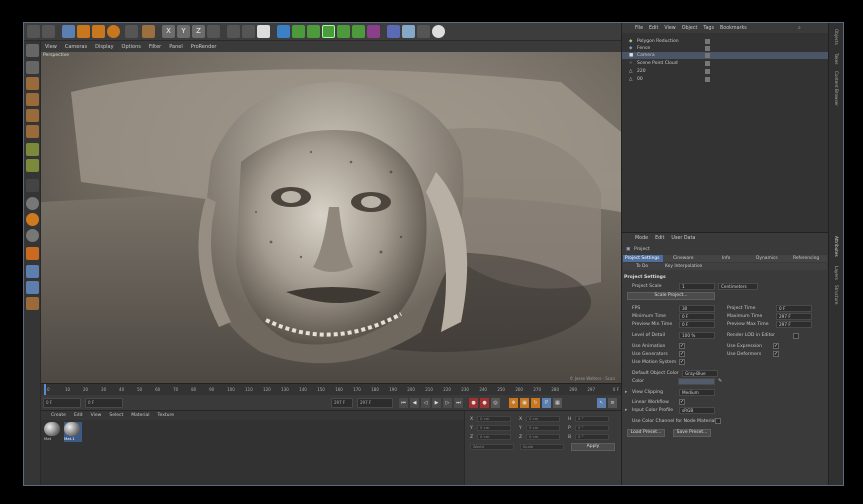 The height and width of the screenshot is (504, 863). Describe the element at coordinates (78, 415) in the screenshot. I see `mat-menu-edit: Edit` at that location.